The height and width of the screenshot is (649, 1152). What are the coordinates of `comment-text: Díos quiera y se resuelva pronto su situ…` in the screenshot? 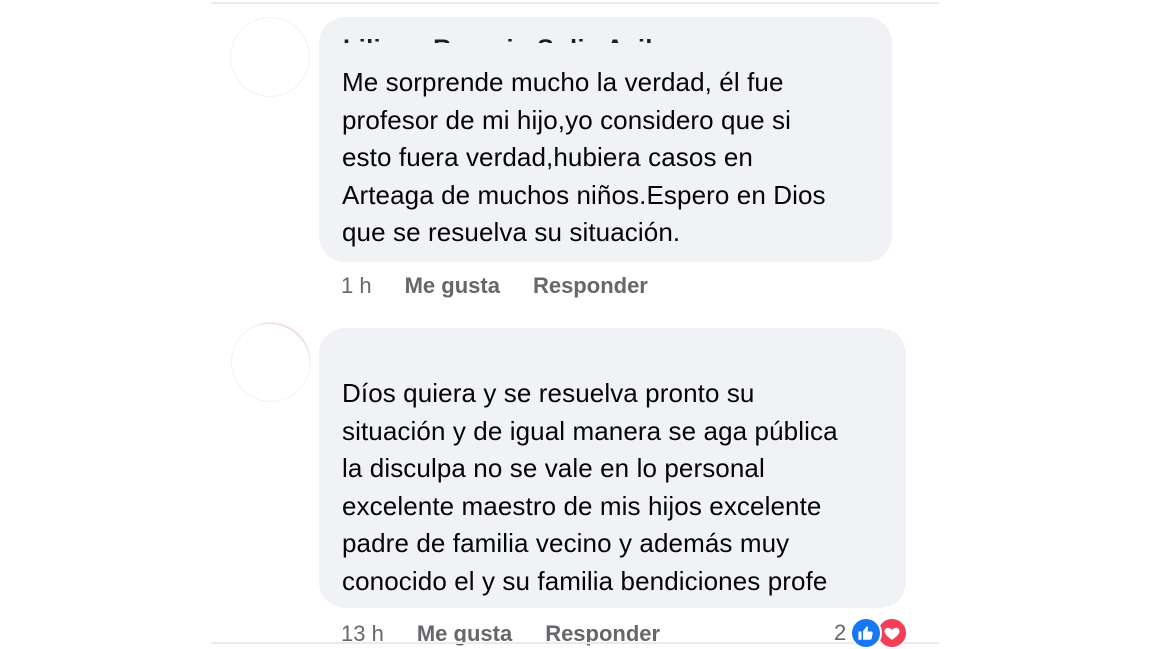 It's located at (590, 487).